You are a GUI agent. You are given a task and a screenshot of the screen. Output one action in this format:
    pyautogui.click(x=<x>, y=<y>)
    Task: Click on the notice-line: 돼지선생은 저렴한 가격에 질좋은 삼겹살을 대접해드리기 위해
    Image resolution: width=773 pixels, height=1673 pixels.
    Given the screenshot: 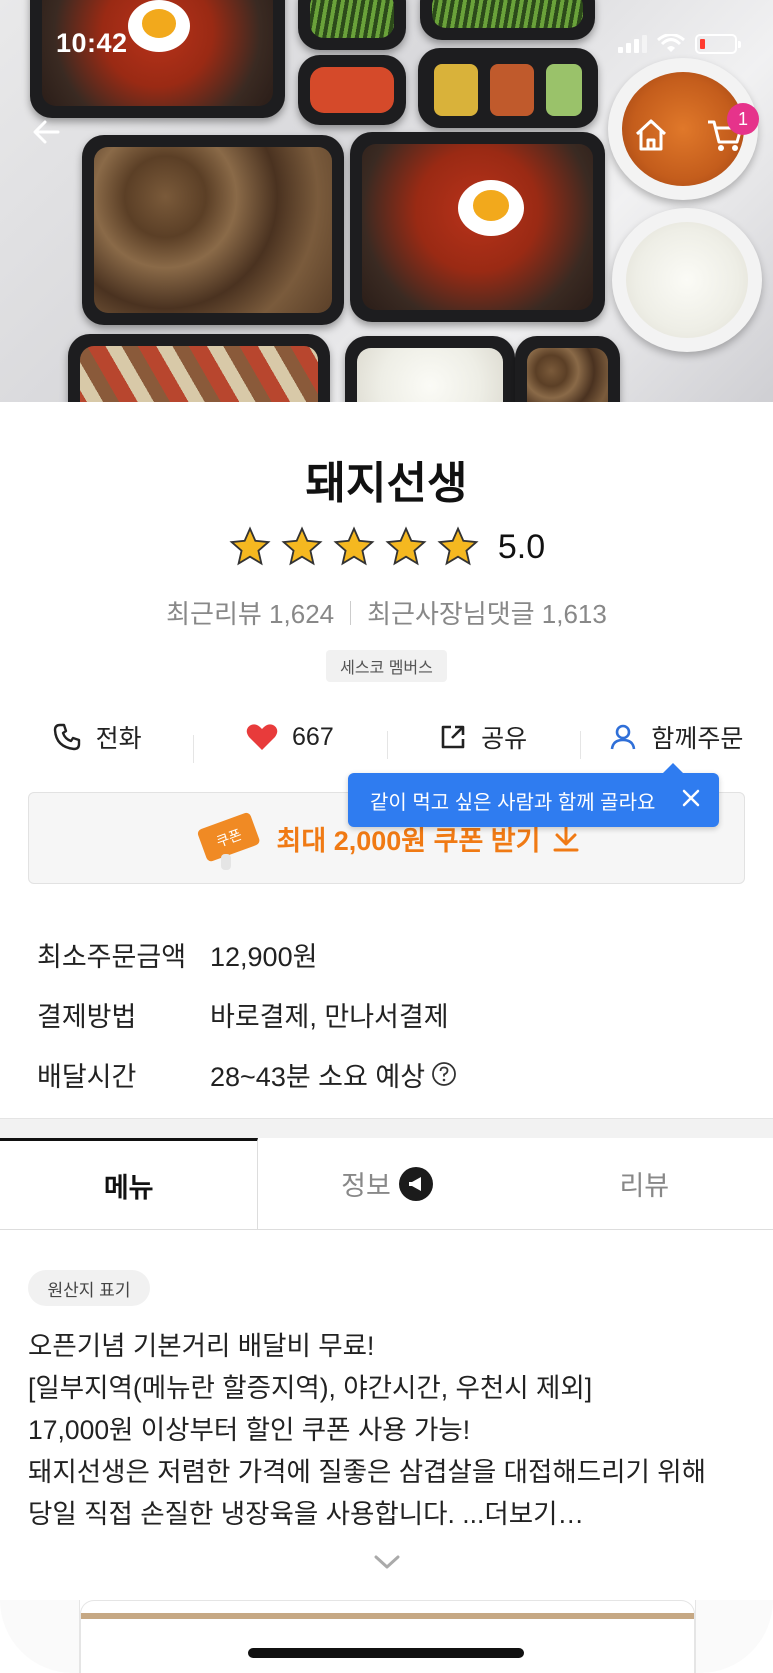 What is the action you would take?
    pyautogui.click(x=367, y=1472)
    